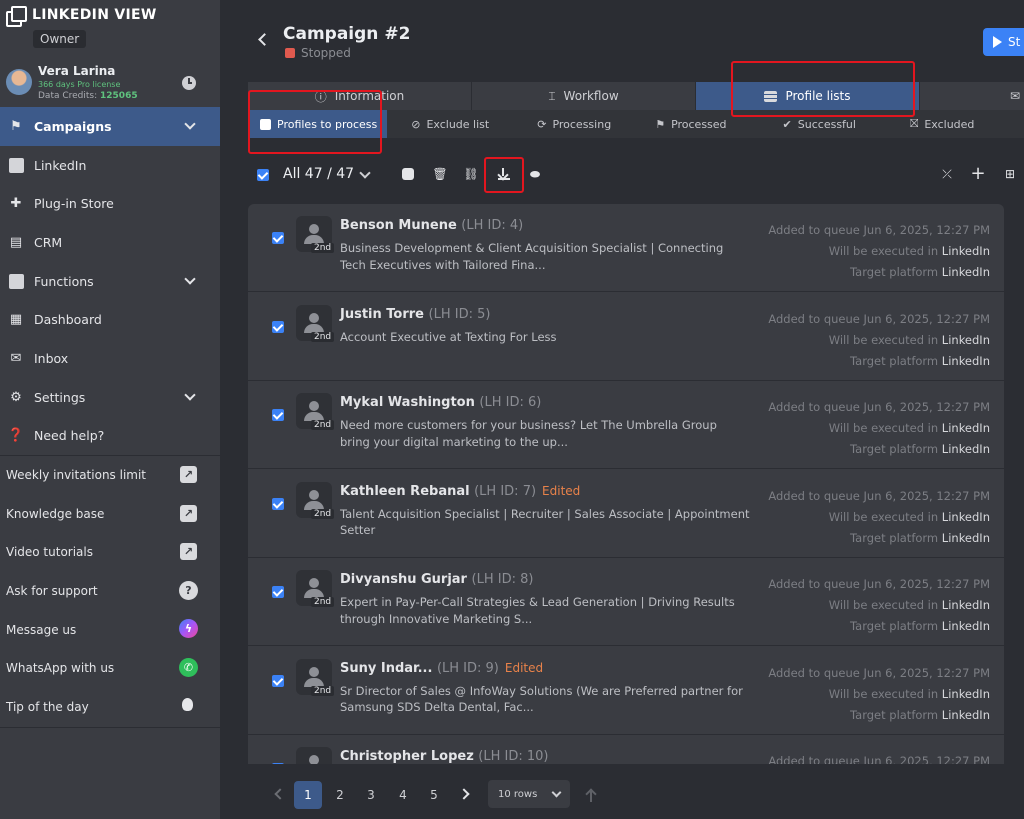 The image size is (1024, 819). I want to click on grid-icon: ⊞, so click(1010, 174).